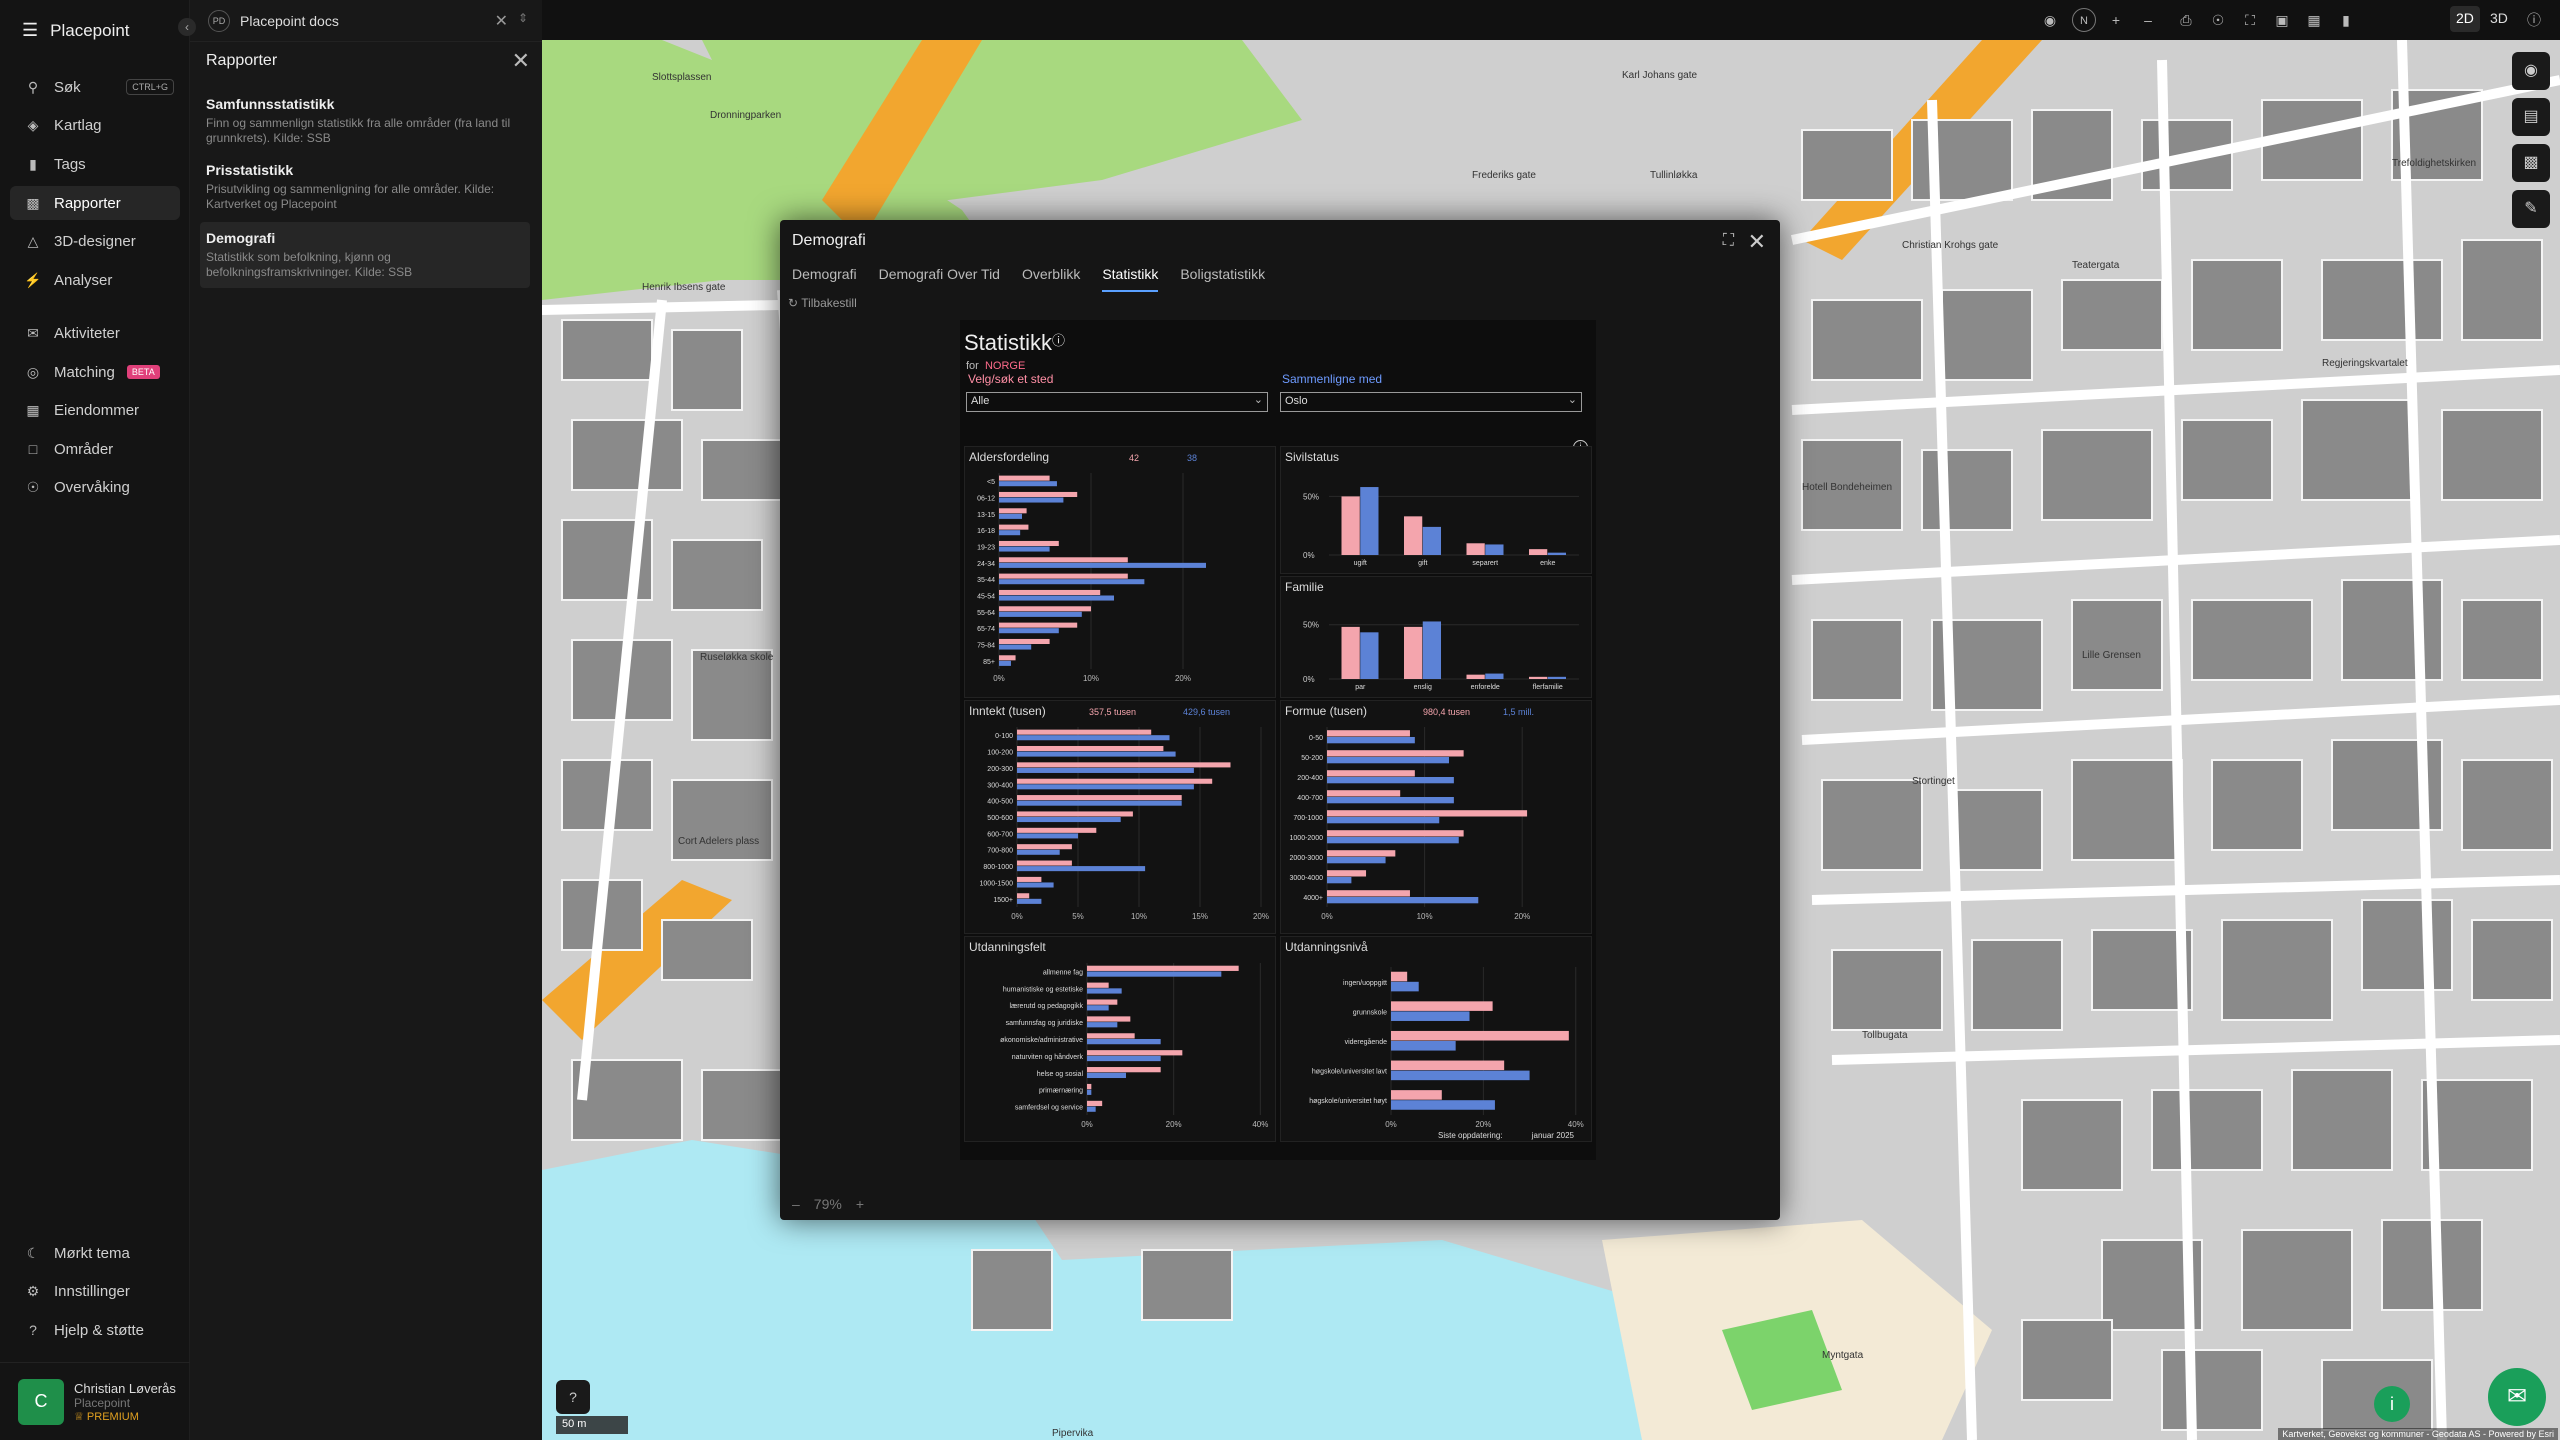 This screenshot has height=1440, width=2560. Describe the element at coordinates (824, 279) in the screenshot. I see `tab-demografi: Demografi` at that location.